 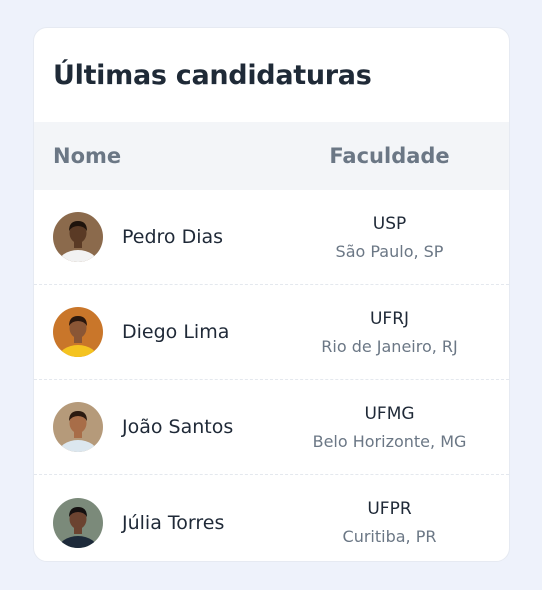 I want to click on table-row: Pedro Dias USP São Paulo, SP, so click(x=271, y=237).